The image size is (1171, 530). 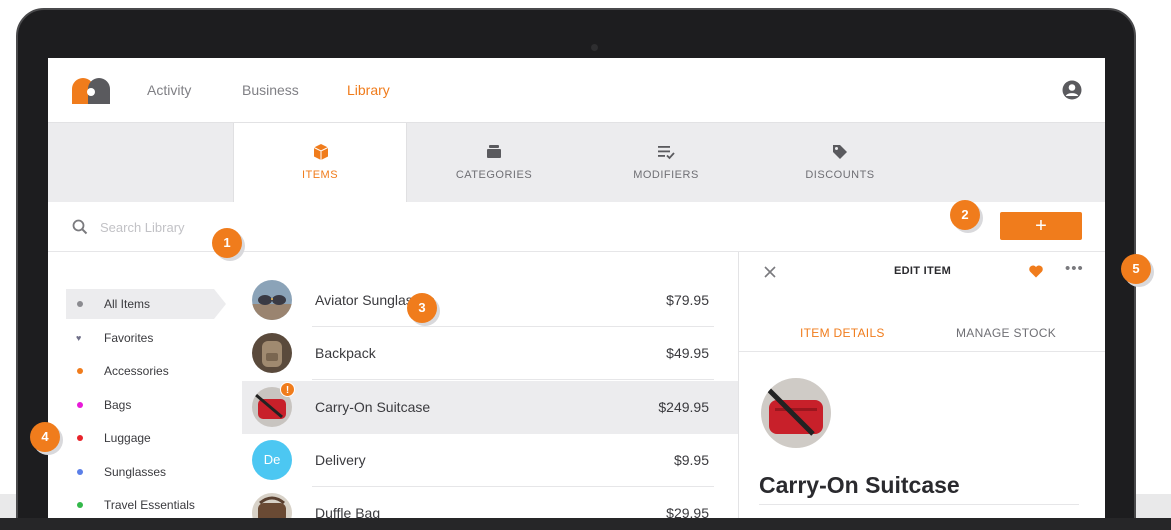 I want to click on webcam, so click(x=594, y=47).